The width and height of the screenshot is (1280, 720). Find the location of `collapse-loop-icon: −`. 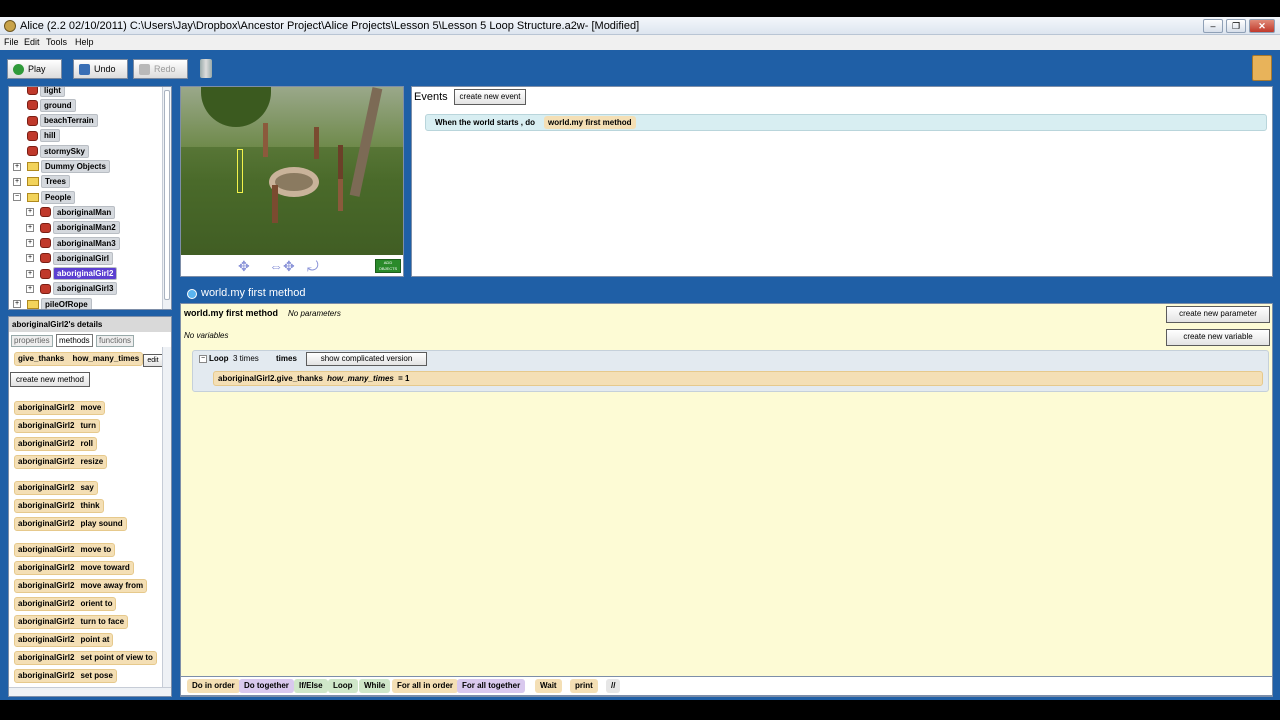

collapse-loop-icon: − is located at coordinates (203, 359).